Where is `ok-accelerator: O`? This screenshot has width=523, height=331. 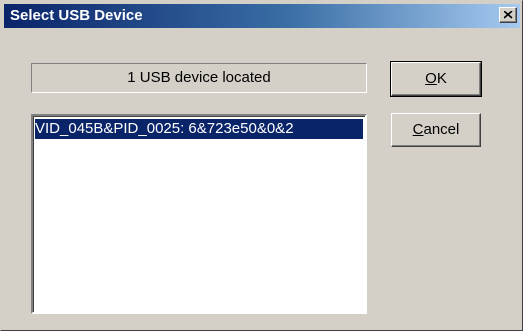
ok-accelerator: O is located at coordinates (431, 78).